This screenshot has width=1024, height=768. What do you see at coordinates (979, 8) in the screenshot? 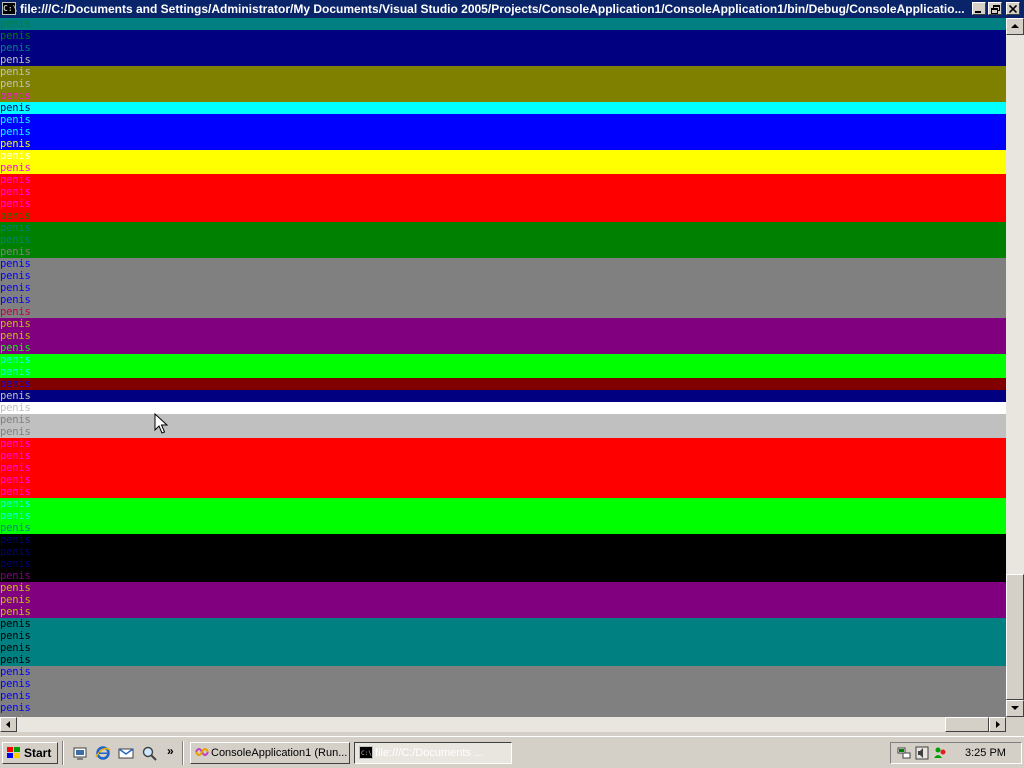
I see `minimize-button` at bounding box center [979, 8].